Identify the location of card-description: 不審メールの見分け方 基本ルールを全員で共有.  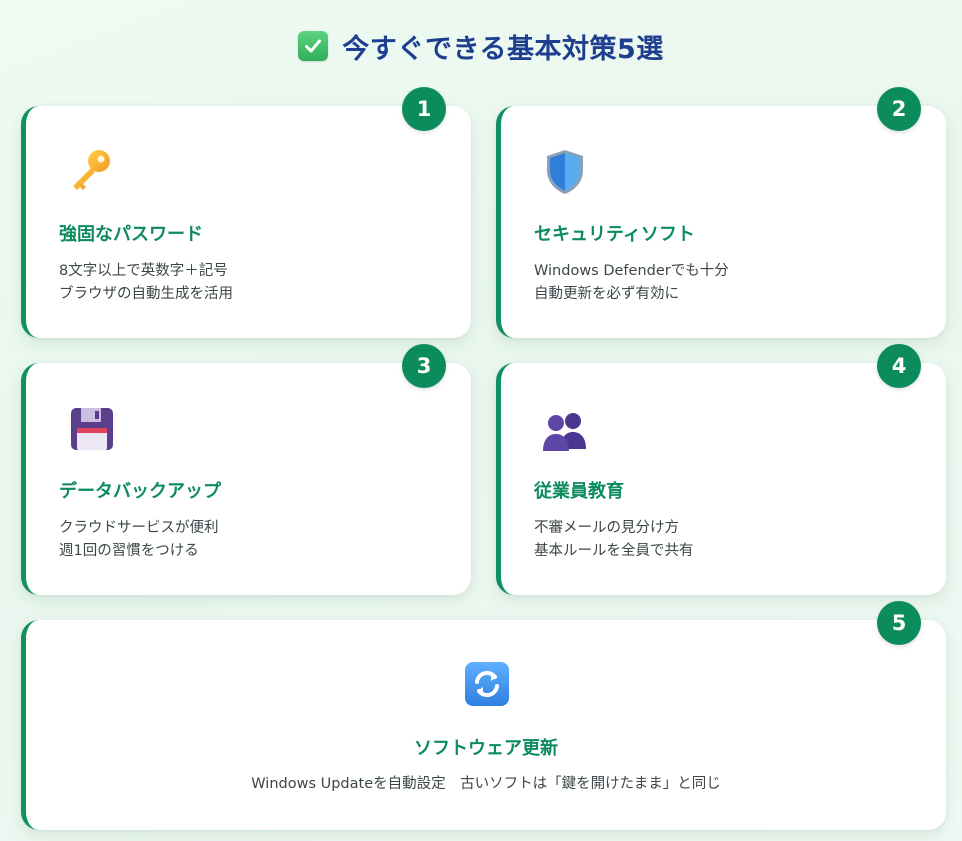
(614, 540).